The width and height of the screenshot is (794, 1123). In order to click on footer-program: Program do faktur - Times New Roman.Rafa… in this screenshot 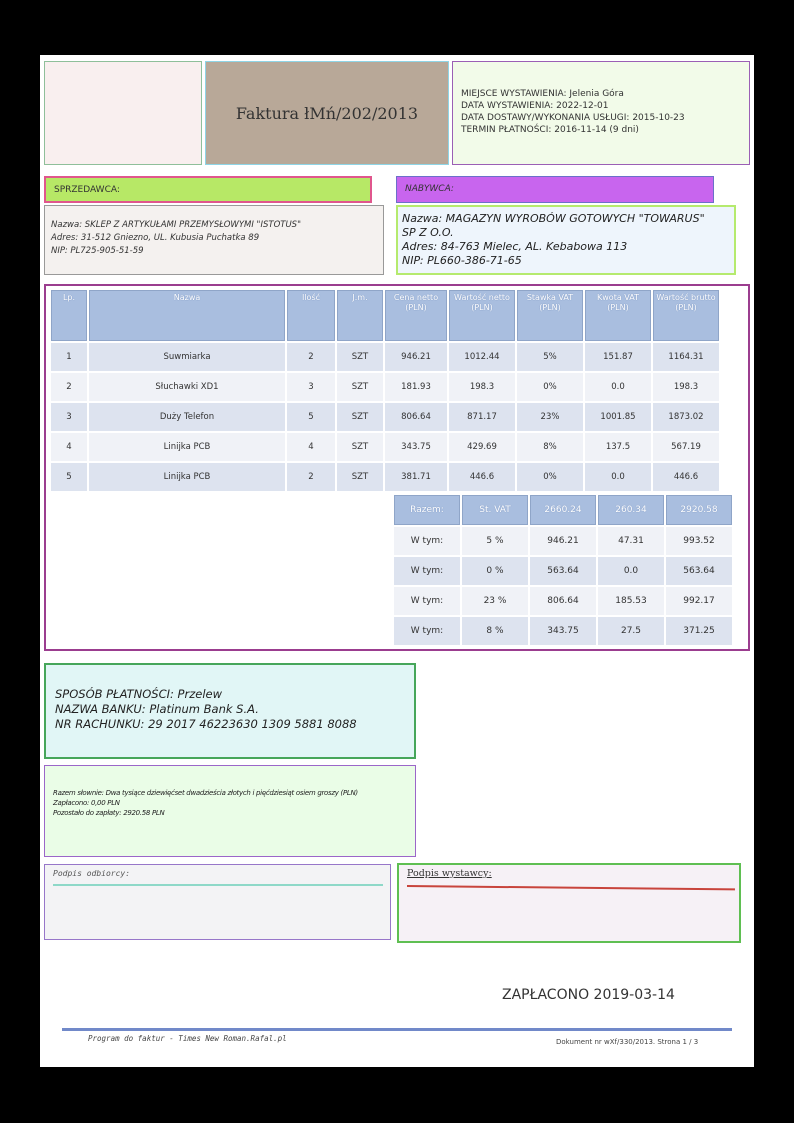, I will do `click(187, 1038)`.